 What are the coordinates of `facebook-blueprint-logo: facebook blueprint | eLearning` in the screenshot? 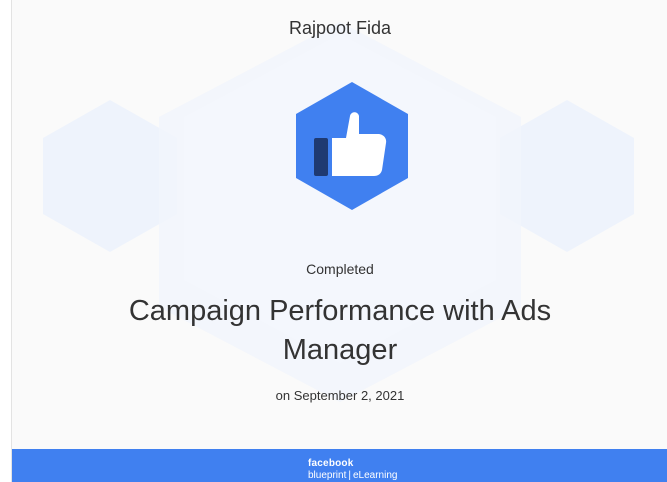 It's located at (352, 470).